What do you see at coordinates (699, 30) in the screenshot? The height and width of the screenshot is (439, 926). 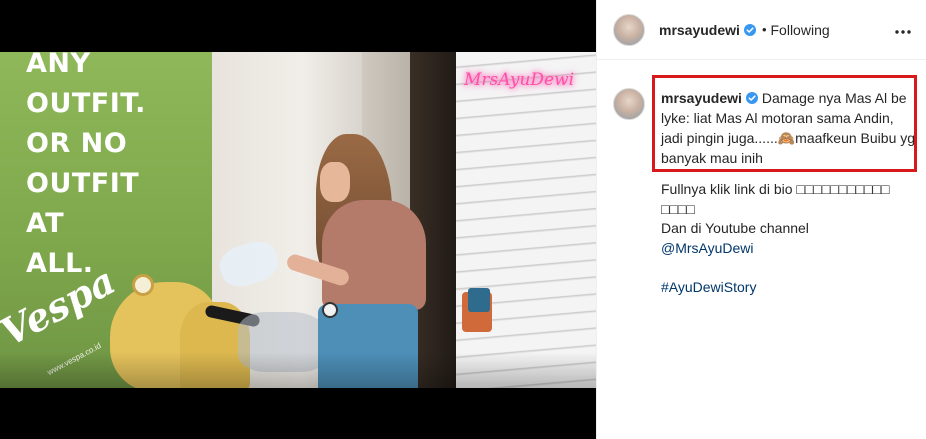 I see `username-text: mrsayudewi` at bounding box center [699, 30].